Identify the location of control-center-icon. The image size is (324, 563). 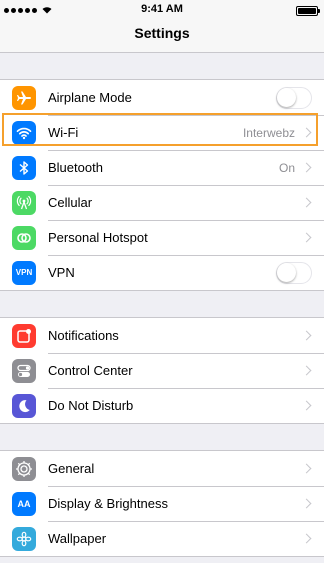
(24, 370).